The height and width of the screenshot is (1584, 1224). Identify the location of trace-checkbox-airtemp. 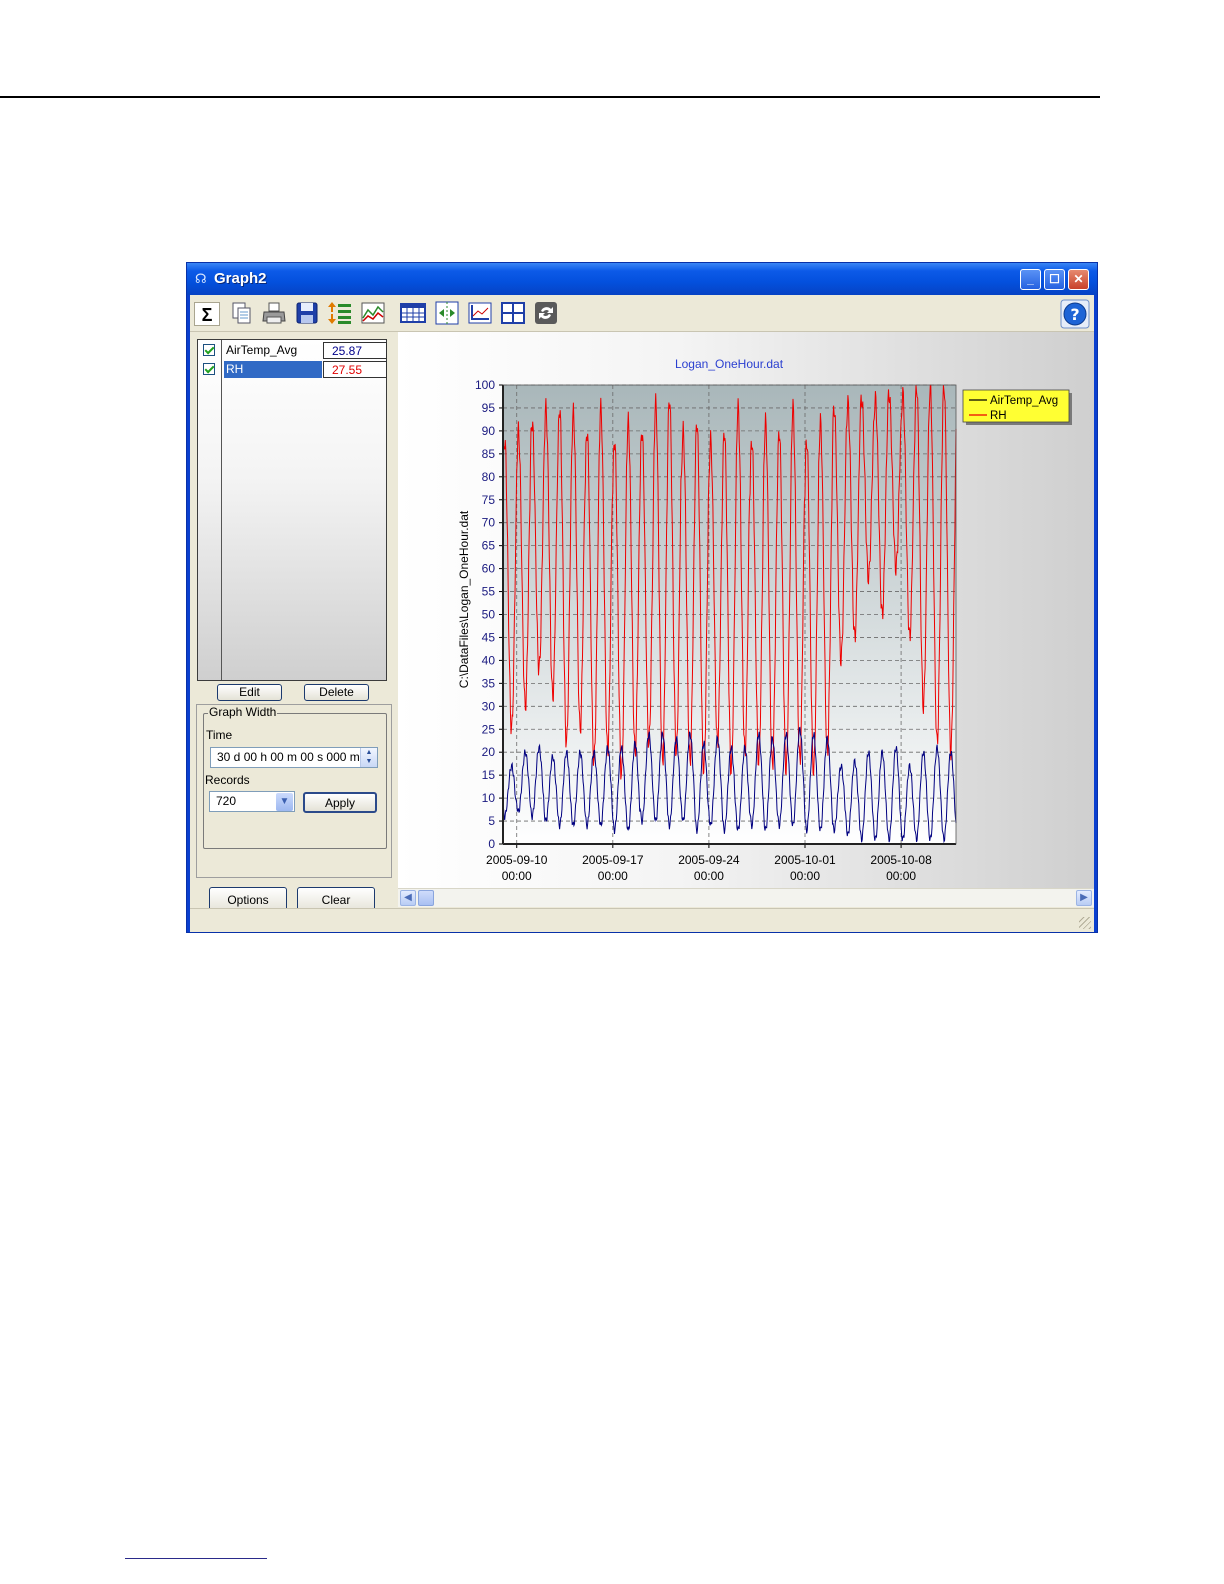
(209, 350).